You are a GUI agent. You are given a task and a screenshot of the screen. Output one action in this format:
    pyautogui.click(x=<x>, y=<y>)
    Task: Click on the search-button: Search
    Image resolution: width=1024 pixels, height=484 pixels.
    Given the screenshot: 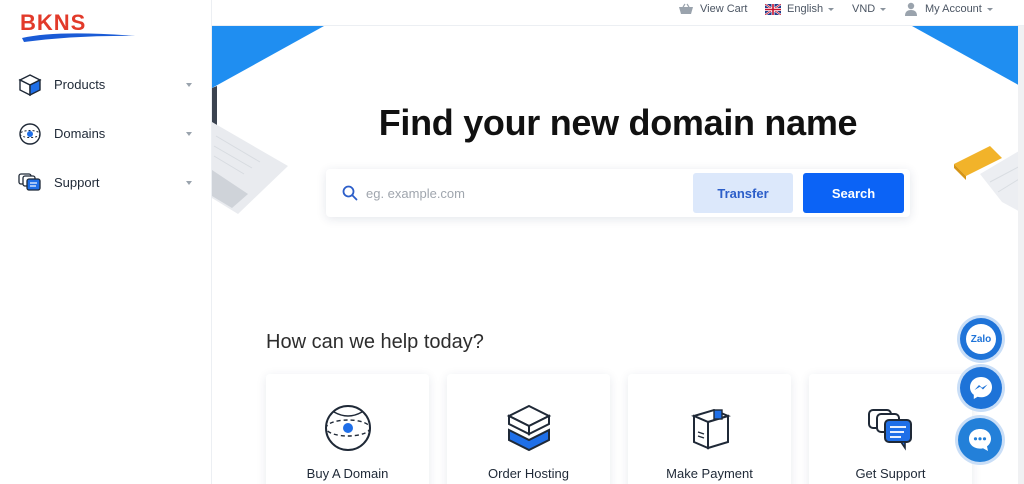 What is the action you would take?
    pyautogui.click(x=853, y=193)
    